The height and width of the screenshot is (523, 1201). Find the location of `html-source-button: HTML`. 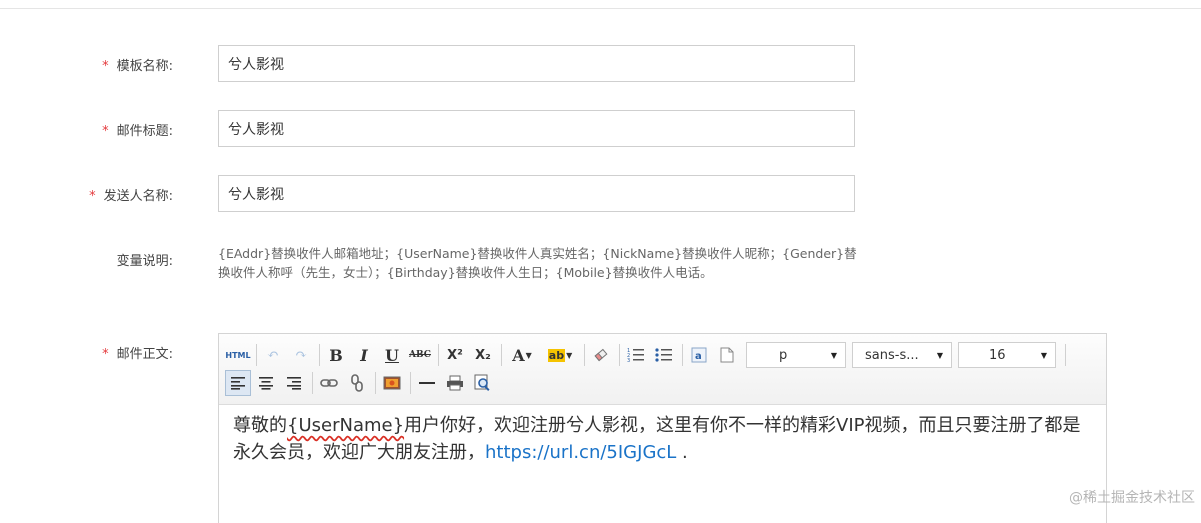

html-source-button: HTML is located at coordinates (238, 355).